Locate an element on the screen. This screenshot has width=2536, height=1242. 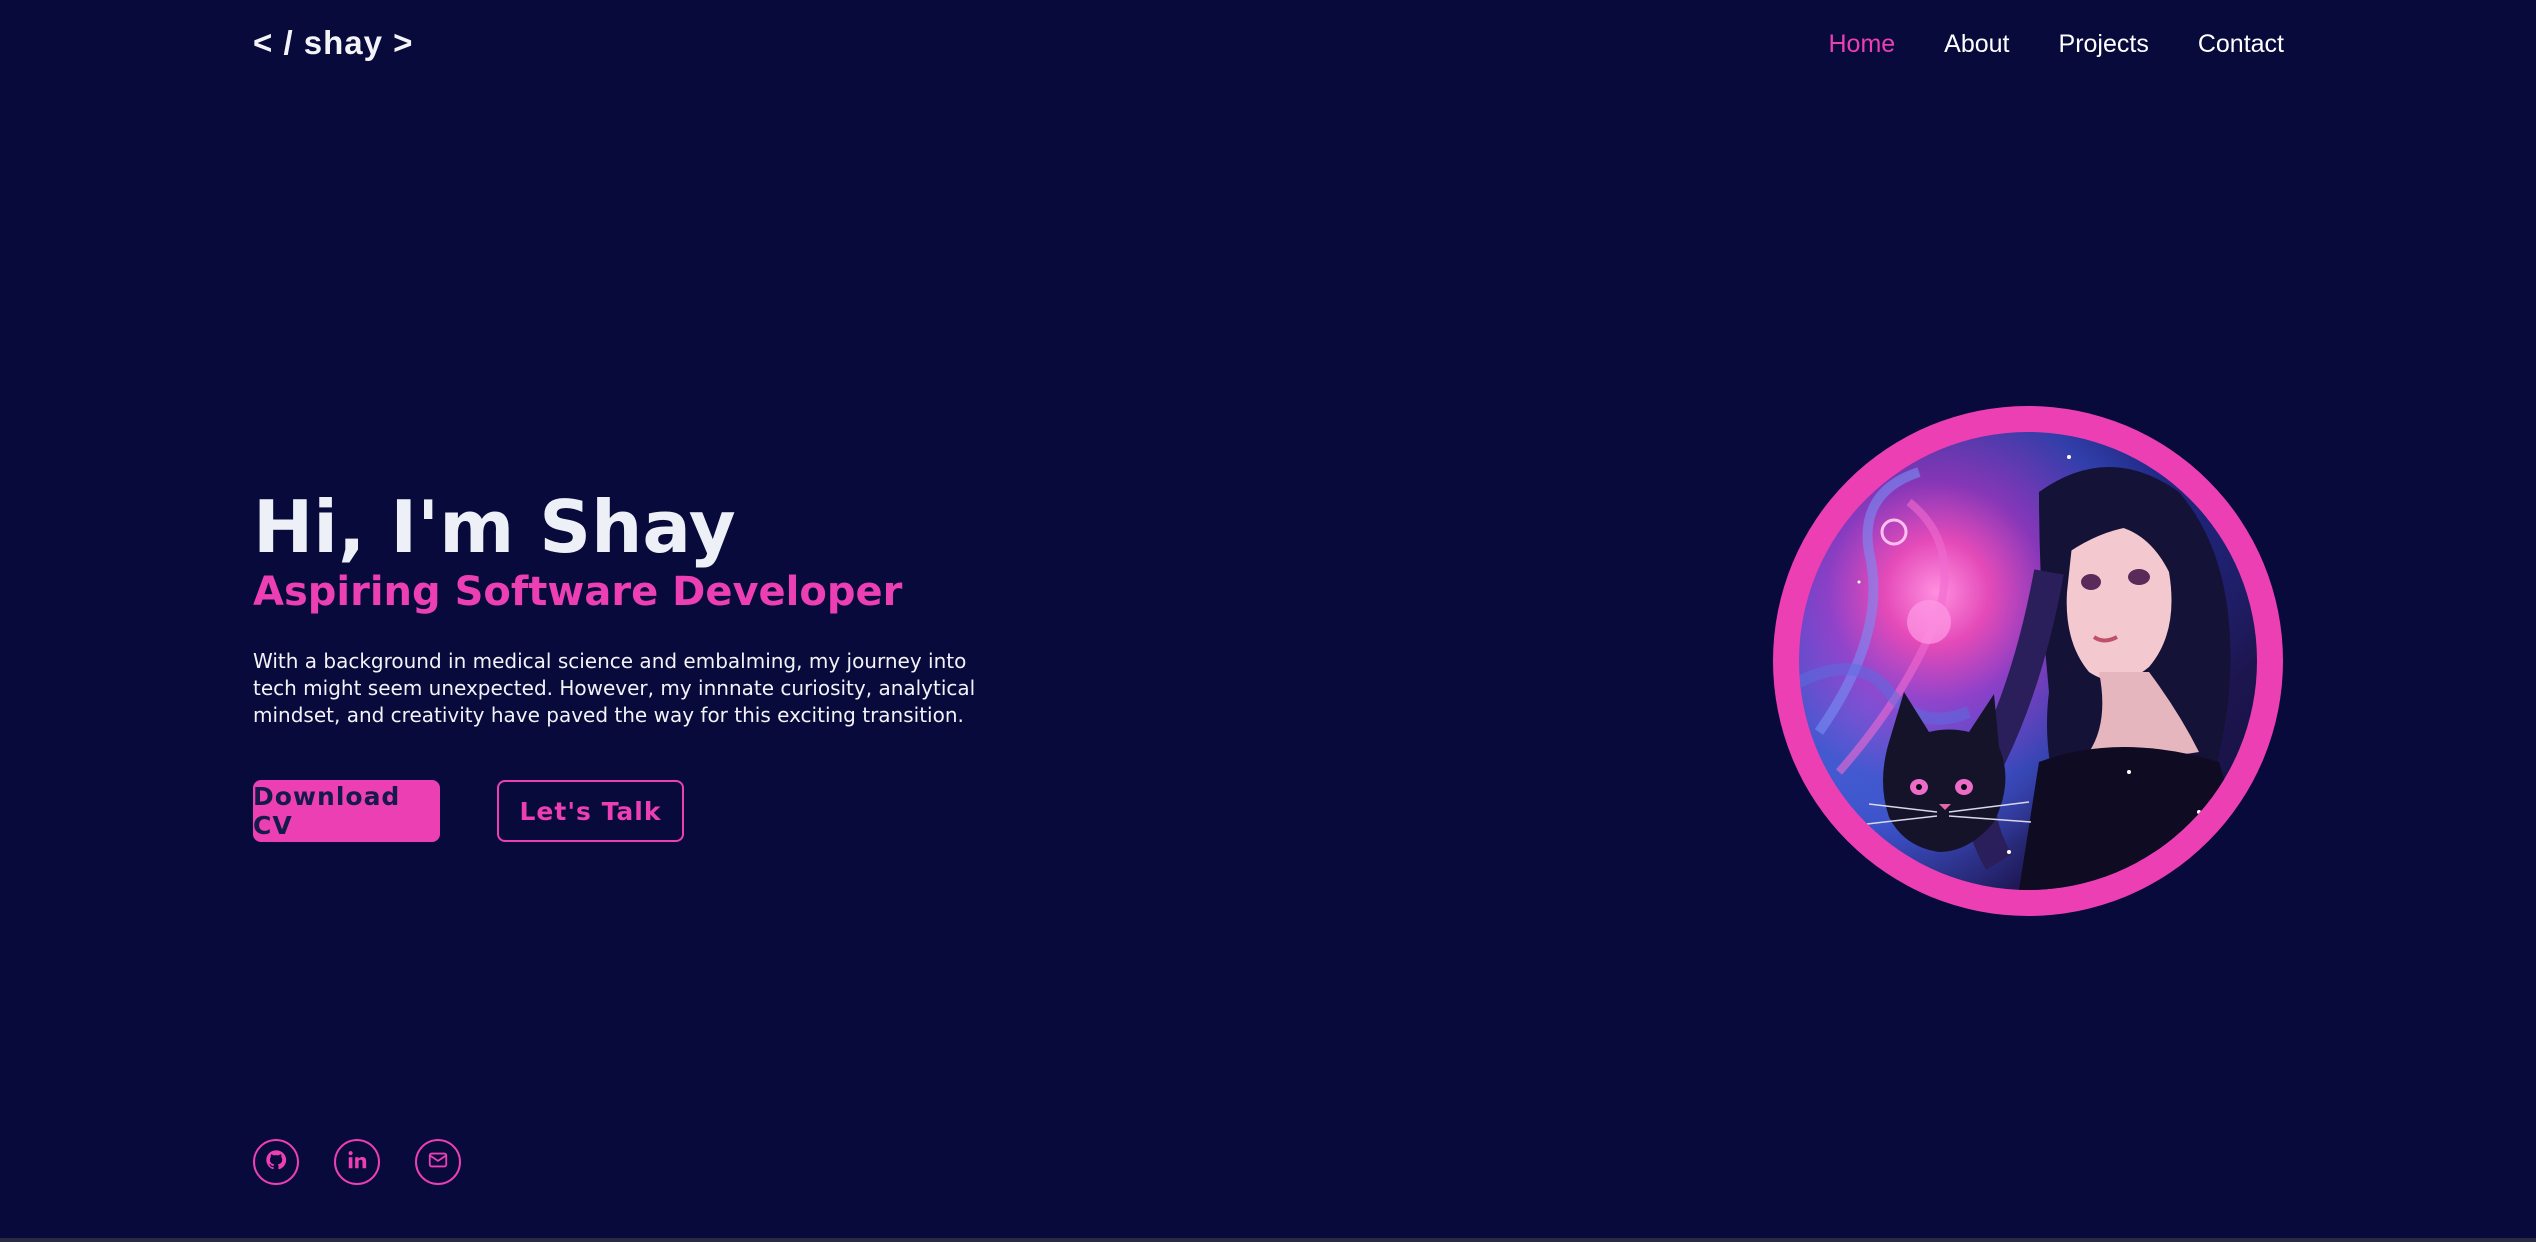
github-link is located at coordinates (276, 1162).